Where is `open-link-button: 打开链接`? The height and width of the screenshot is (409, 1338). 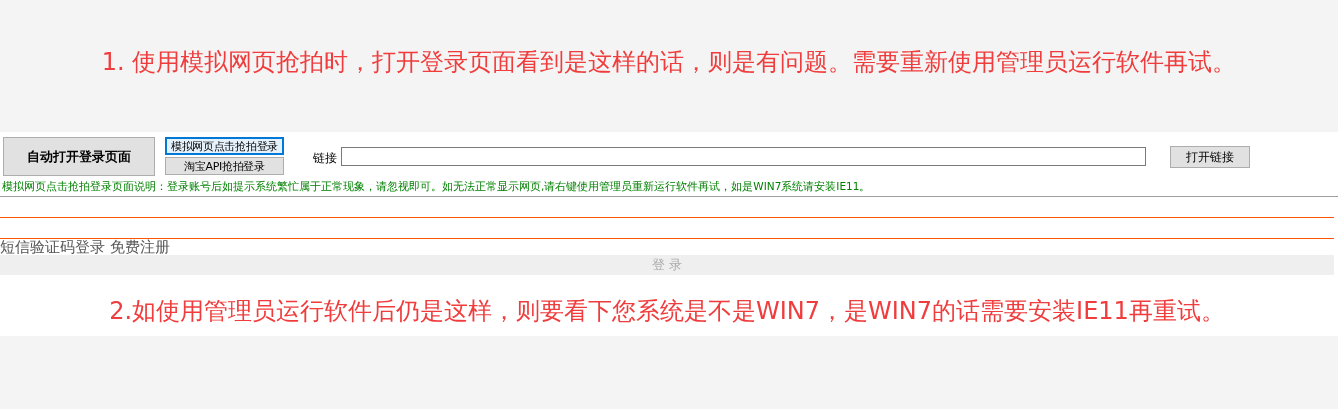
open-link-button: 打开链接 is located at coordinates (1210, 157).